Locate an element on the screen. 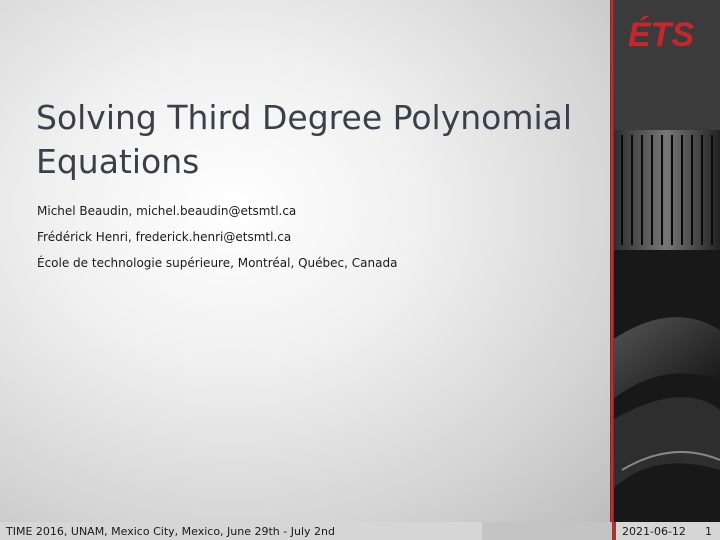 The width and height of the screenshot is (720, 540). page-number: 1 is located at coordinates (708, 531).